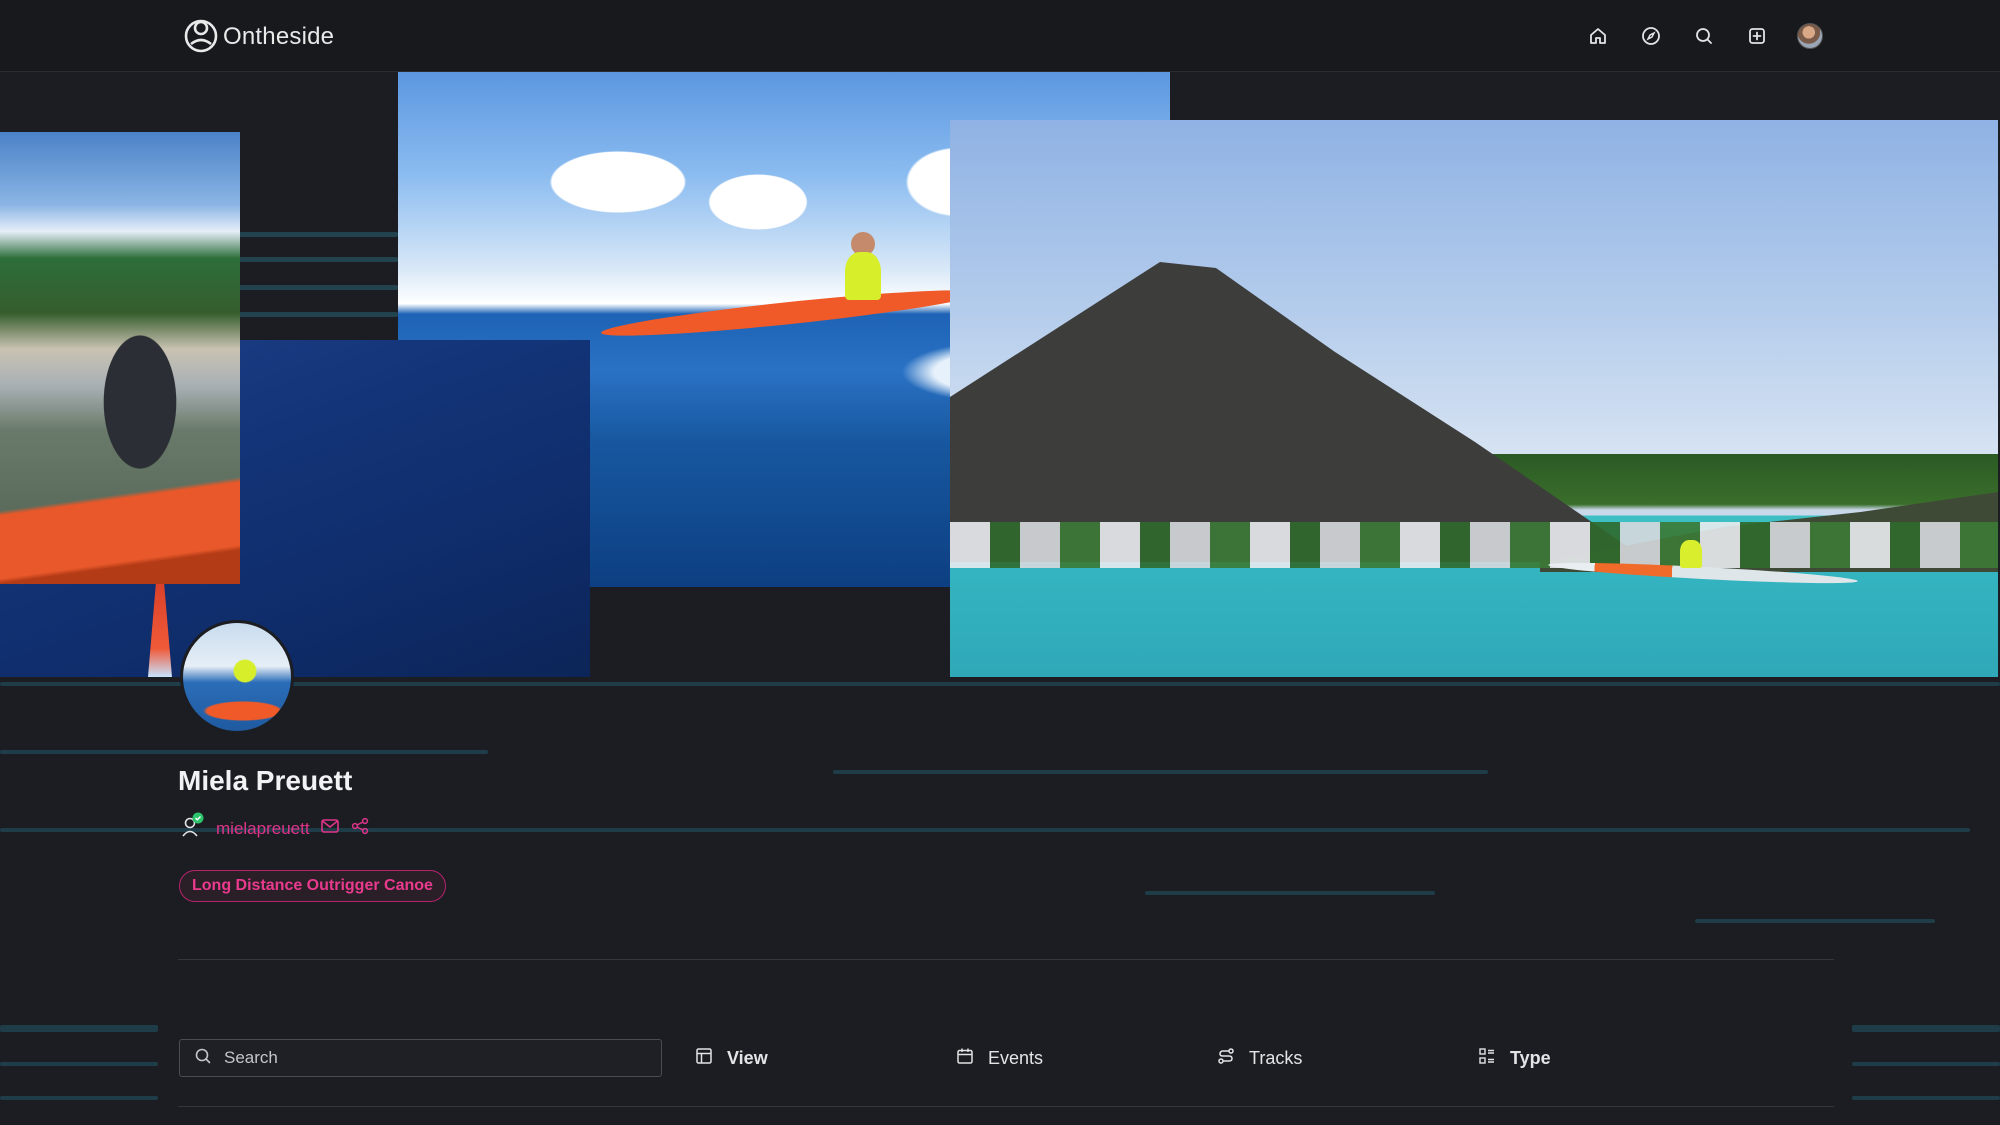 The height and width of the screenshot is (1125, 2000). I want to click on toolbar-divider, so click(1006, 1106).